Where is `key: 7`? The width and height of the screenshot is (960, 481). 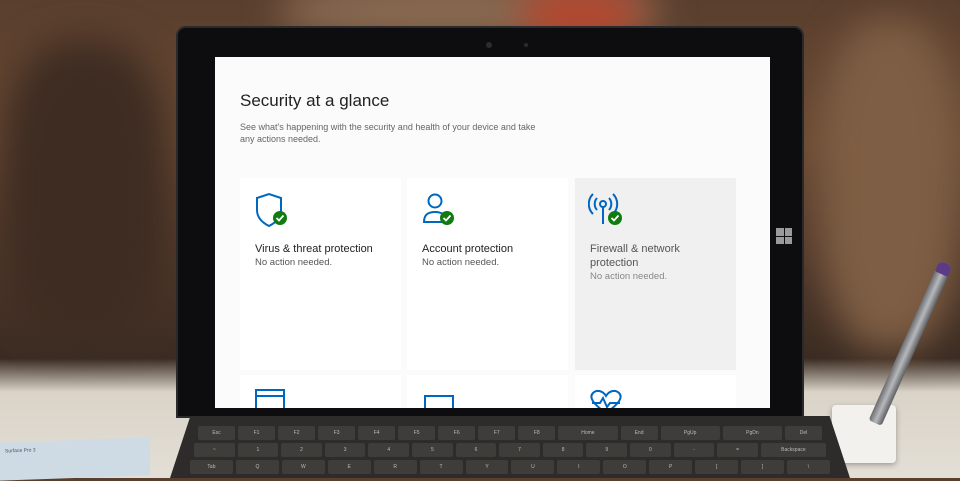 key: 7 is located at coordinates (519, 450).